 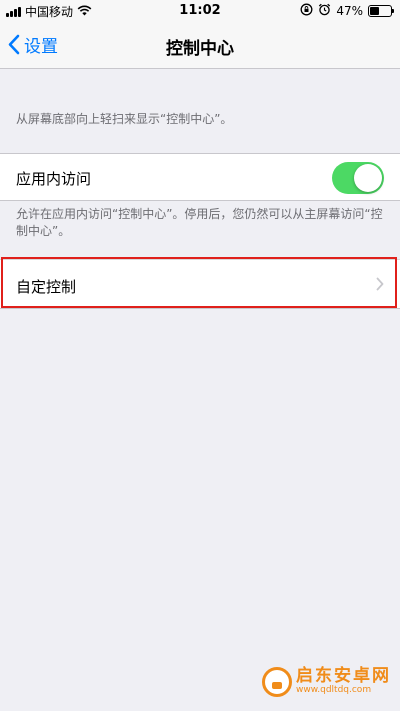 I want to click on customize-controls-label: 自定控制, so click(x=46, y=287).